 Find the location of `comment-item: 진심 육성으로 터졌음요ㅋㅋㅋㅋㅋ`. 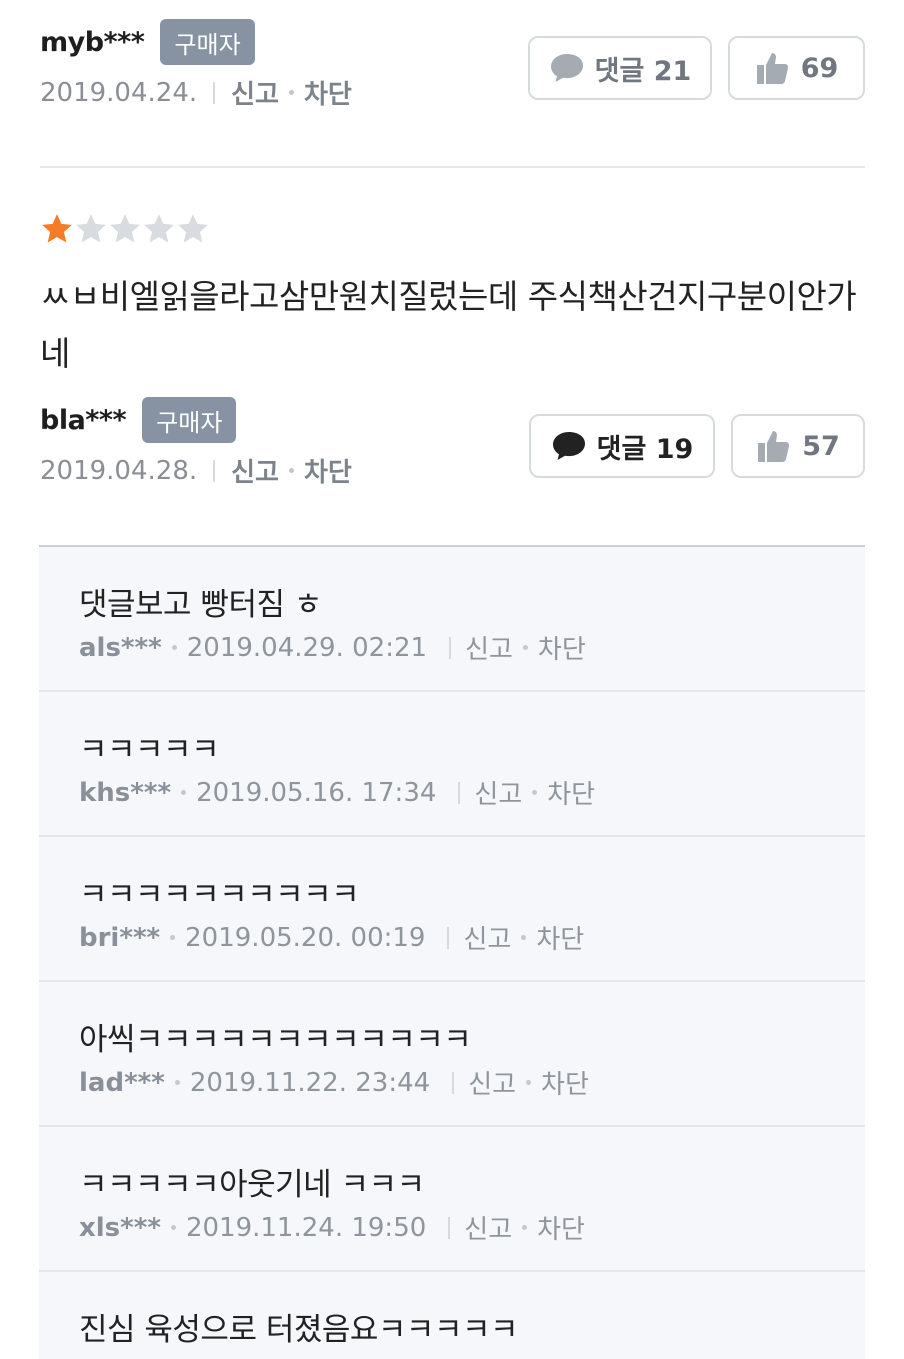

comment-item: 진심 육성으로 터졌음요ㅋㅋㅋㅋㅋ is located at coordinates (452, 1315).